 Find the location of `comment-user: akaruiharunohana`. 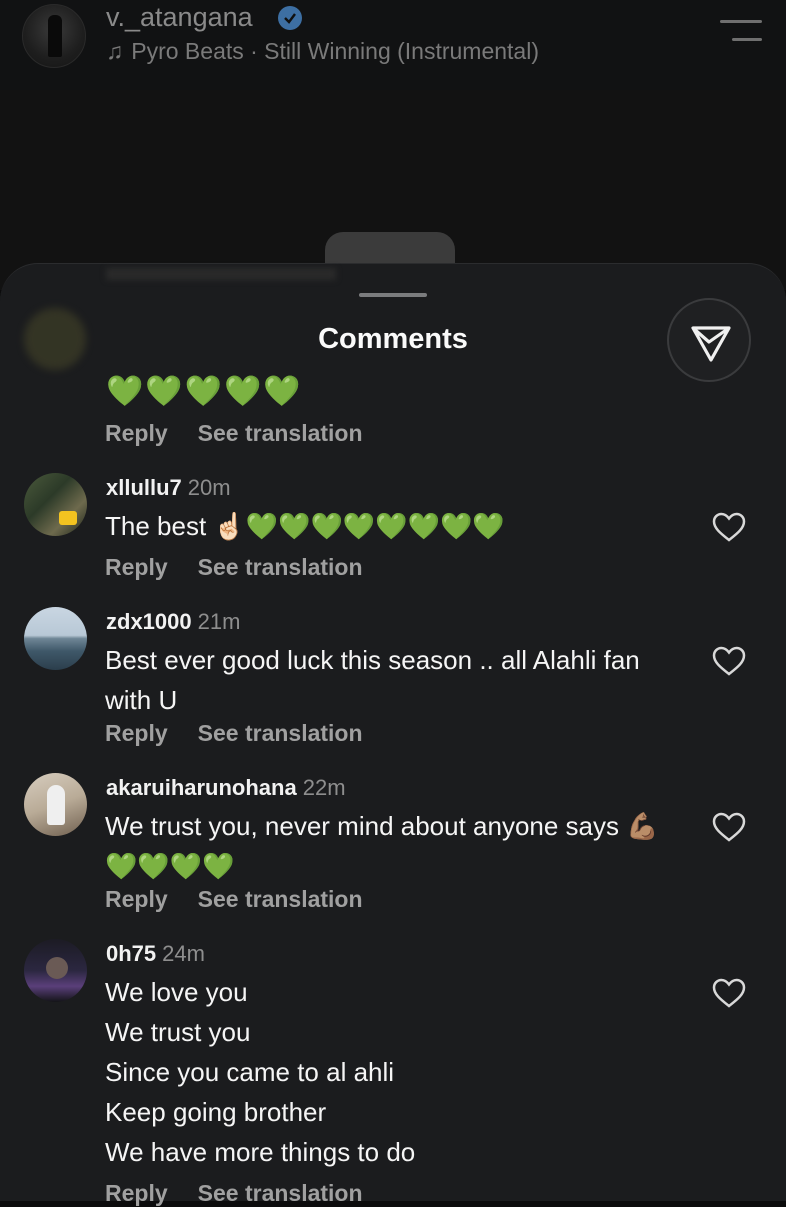

comment-user: akaruiharunohana is located at coordinates (201, 787).